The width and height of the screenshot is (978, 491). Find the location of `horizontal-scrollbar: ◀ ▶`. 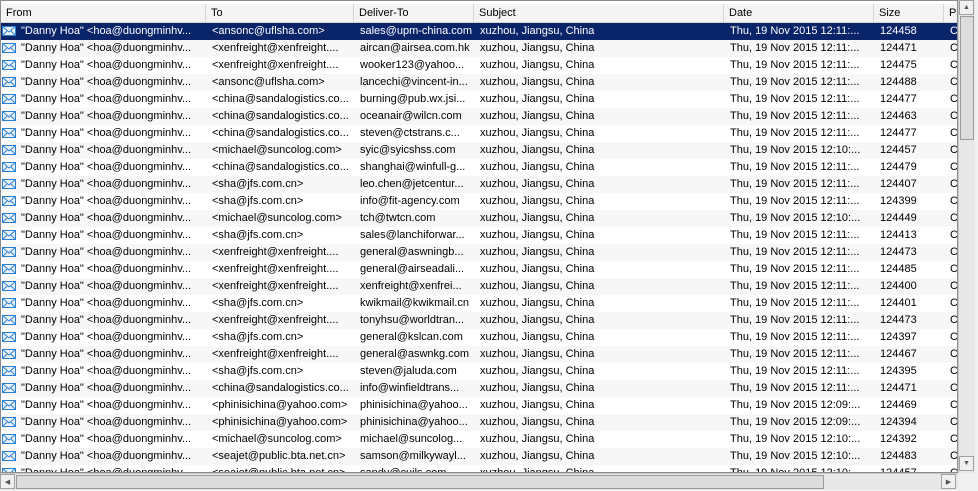

horizontal-scrollbar: ◀ ▶ is located at coordinates (479, 481).